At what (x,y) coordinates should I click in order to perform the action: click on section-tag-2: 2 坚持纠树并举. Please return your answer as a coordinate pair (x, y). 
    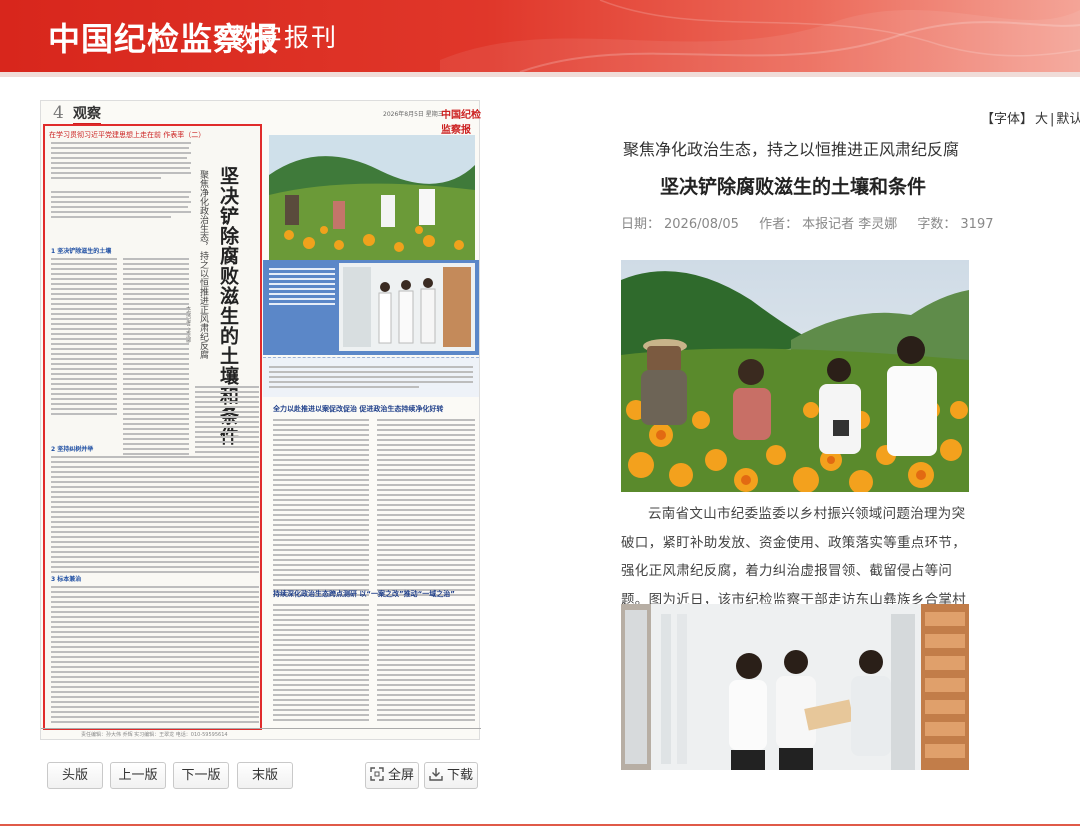
    Looking at the image, I should click on (72, 449).